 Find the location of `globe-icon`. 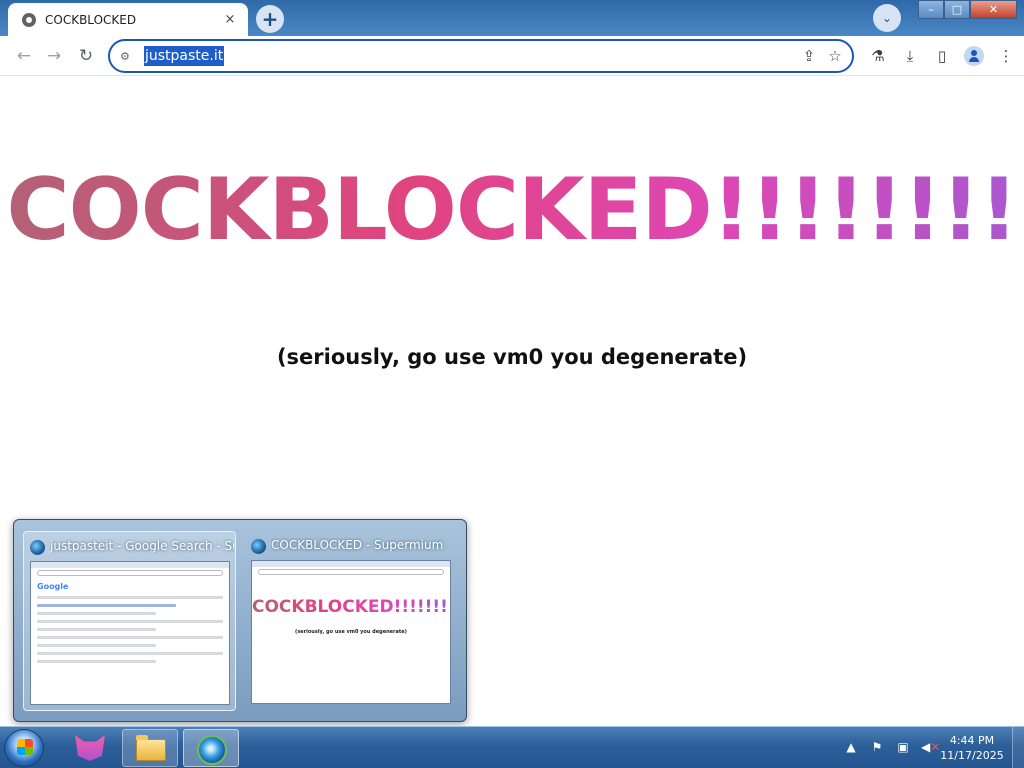

globe-icon is located at coordinates (29, 19).